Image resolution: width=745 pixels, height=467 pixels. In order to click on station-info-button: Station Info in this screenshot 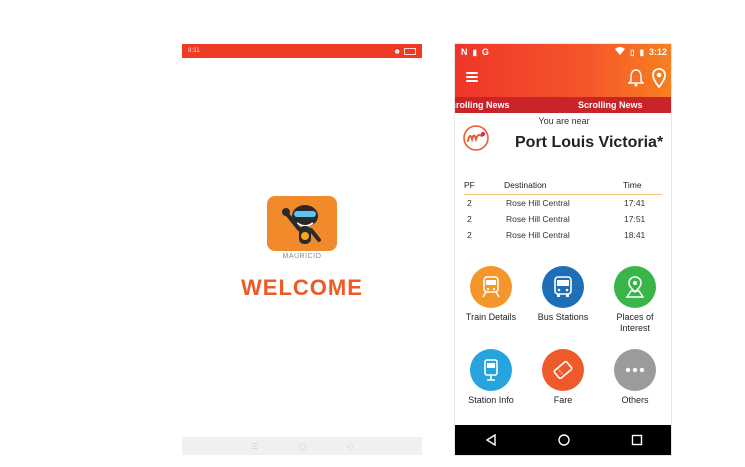, I will do `click(491, 377)`.